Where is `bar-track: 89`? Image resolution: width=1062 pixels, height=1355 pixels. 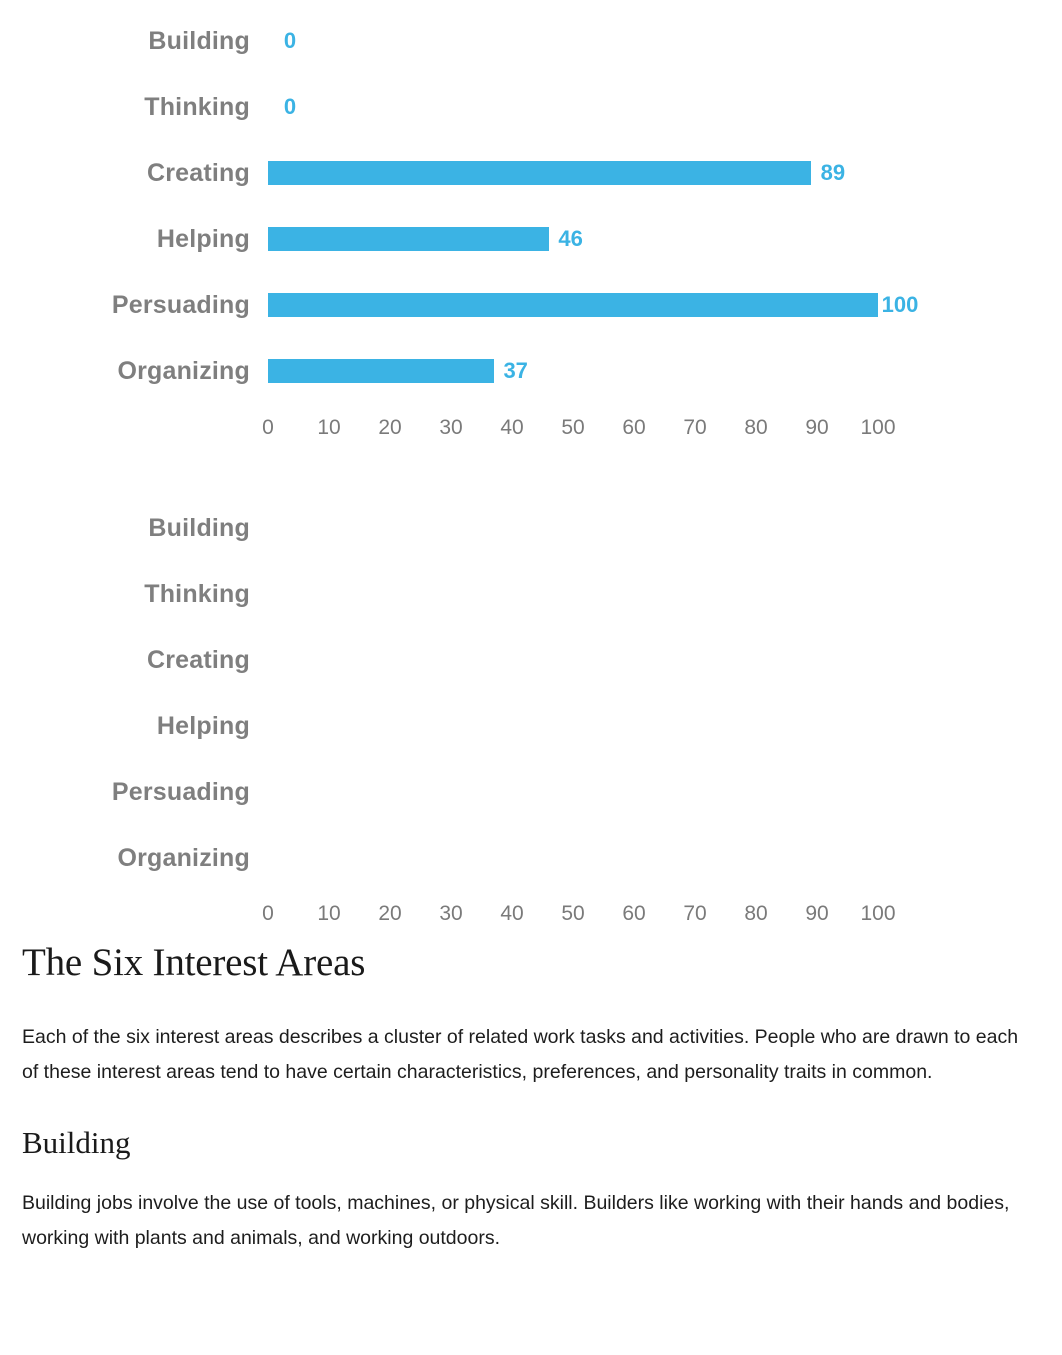
bar-track: 89 is located at coordinates (665, 173).